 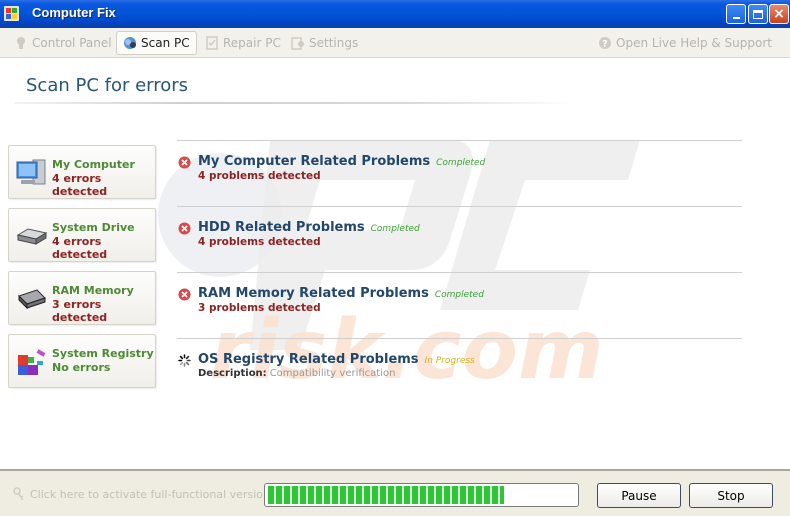 What do you see at coordinates (165, 43) in the screenshot?
I see `tab-label: Scan PC` at bounding box center [165, 43].